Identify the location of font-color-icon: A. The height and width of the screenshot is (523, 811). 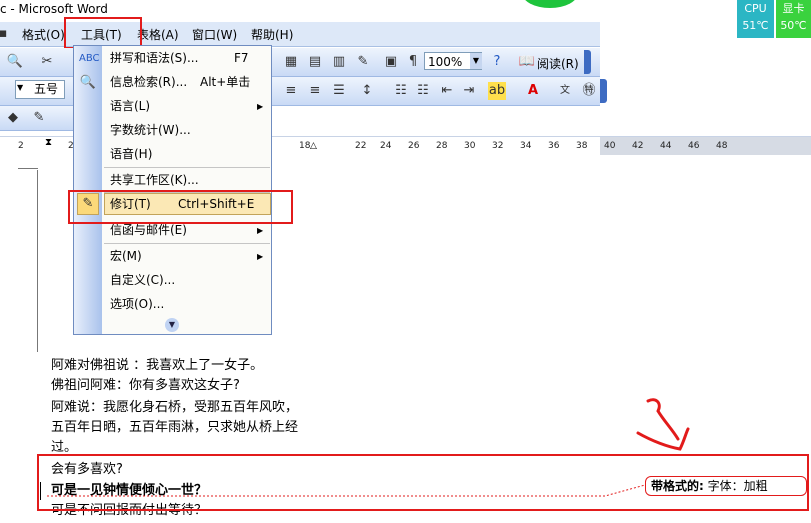
(533, 91).